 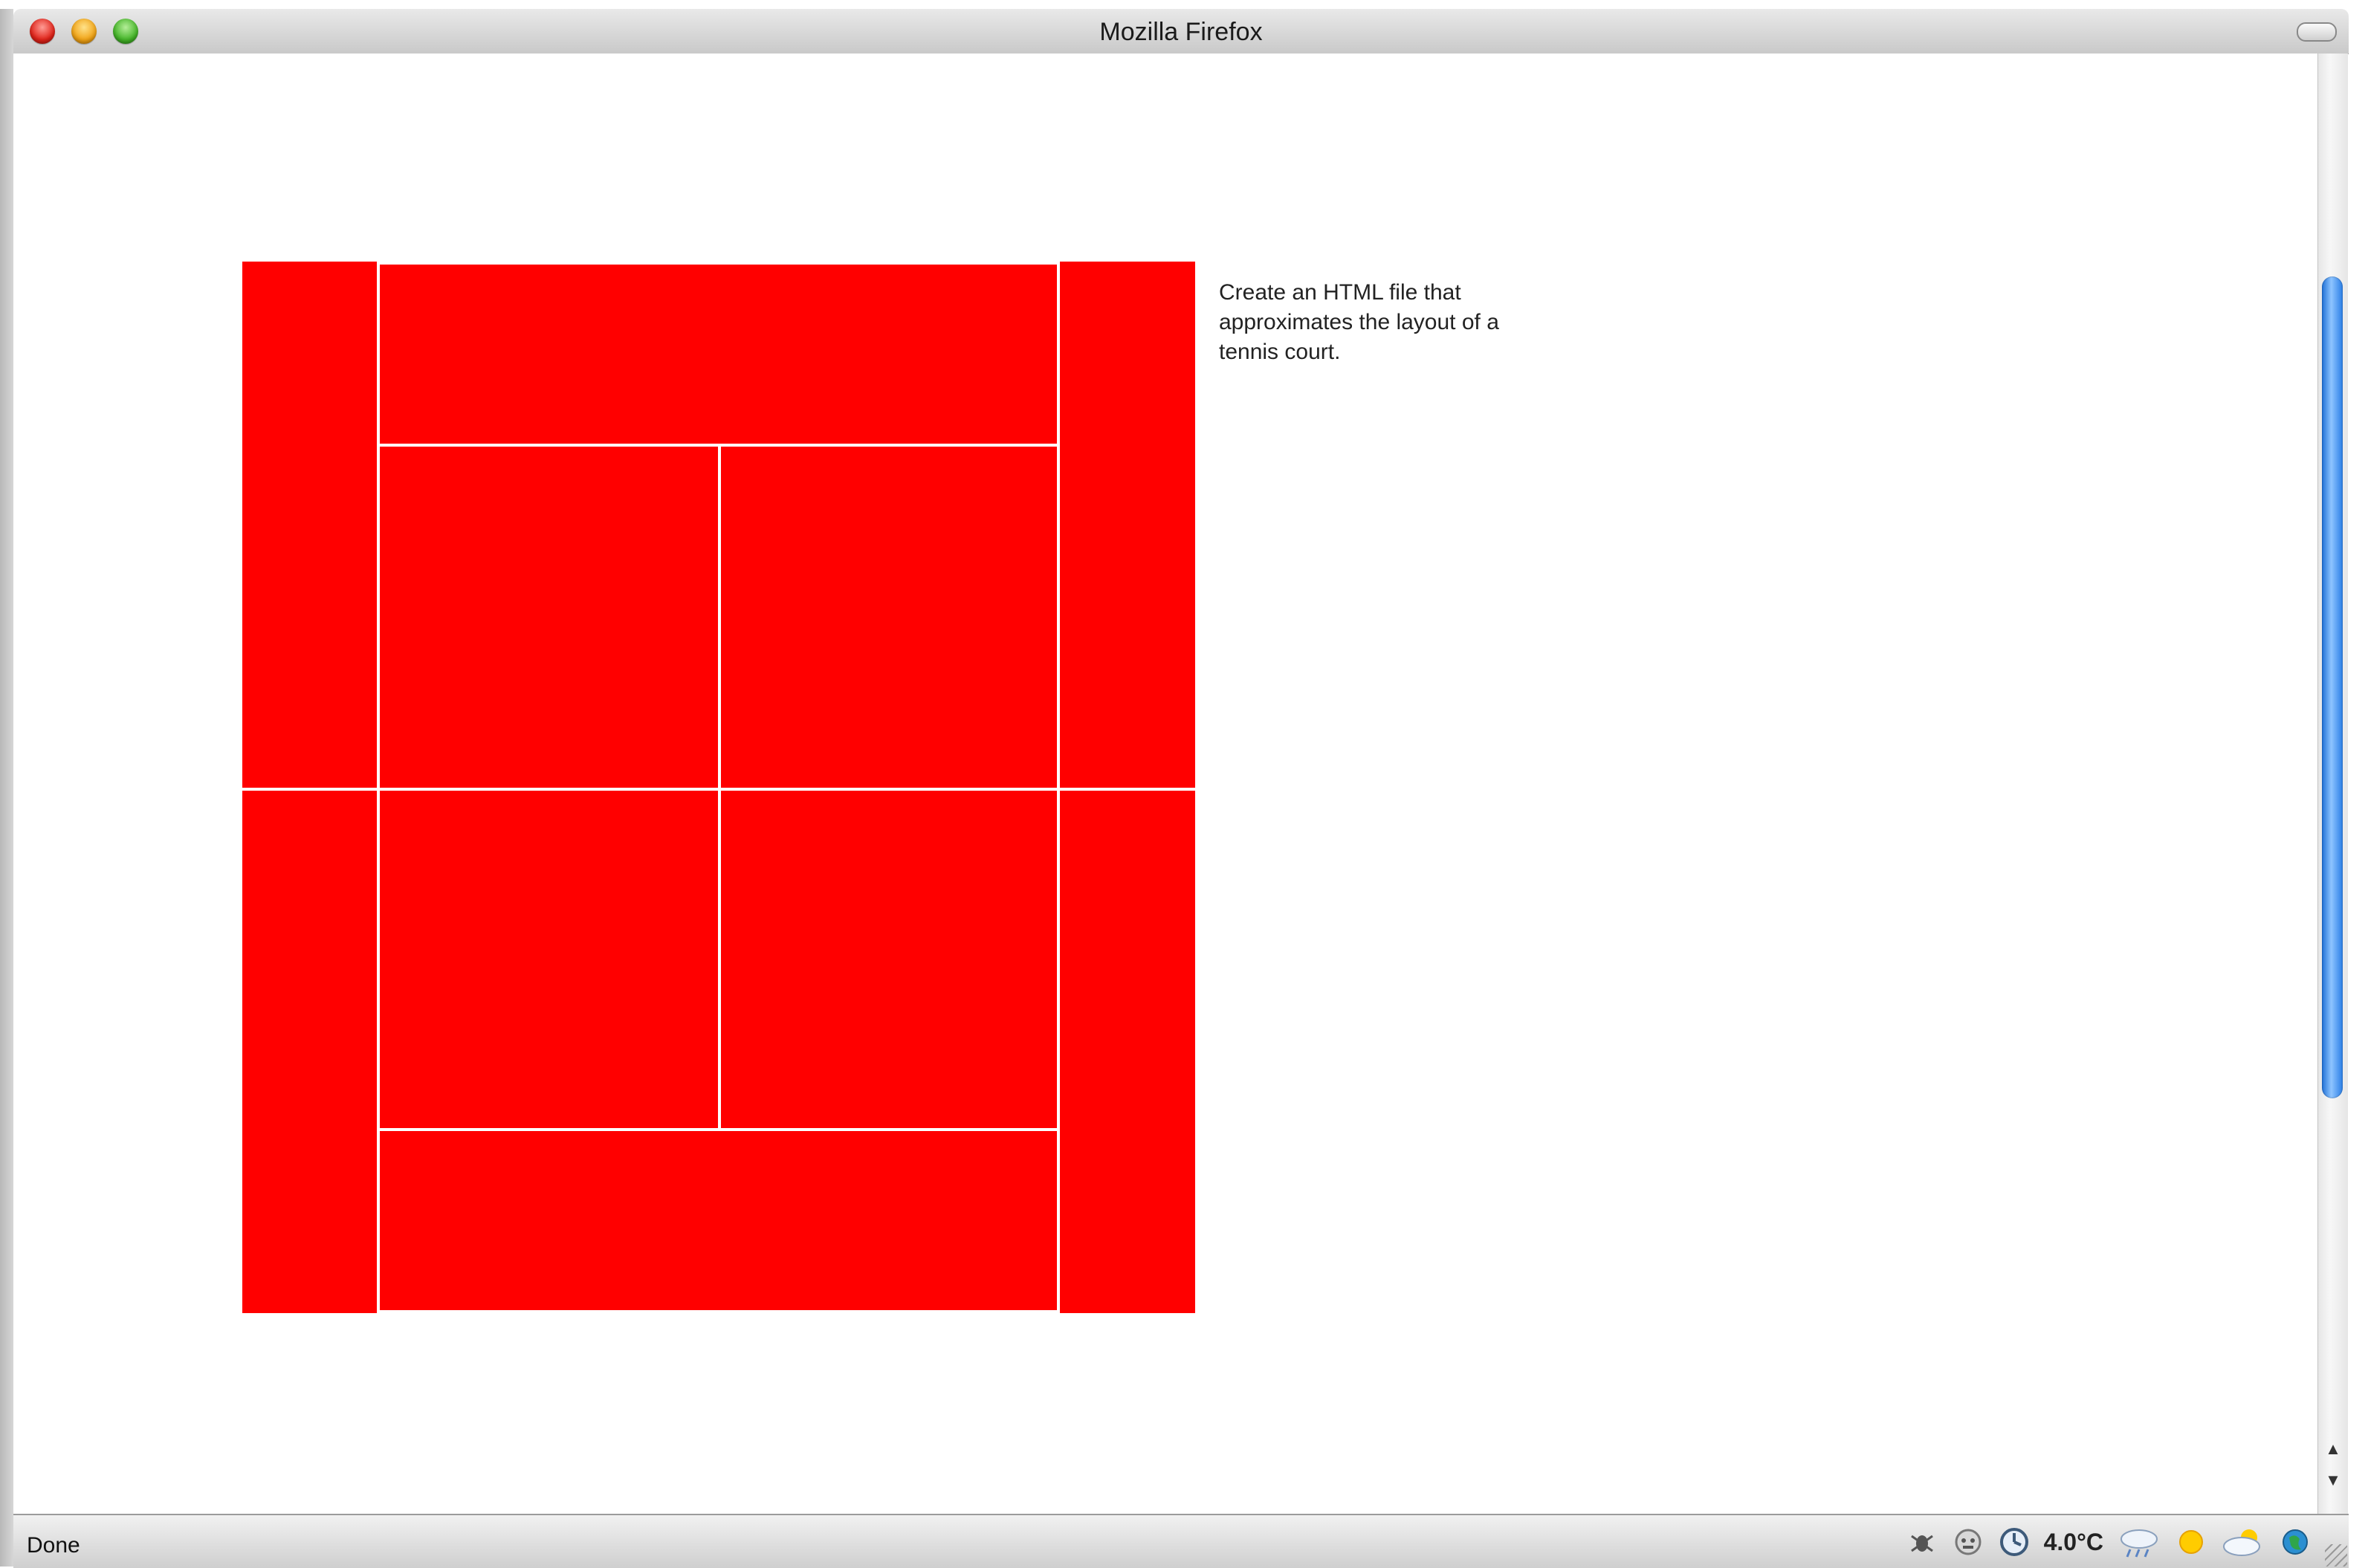 I want to click on court-service-box-bottom-left, so click(x=549, y=960).